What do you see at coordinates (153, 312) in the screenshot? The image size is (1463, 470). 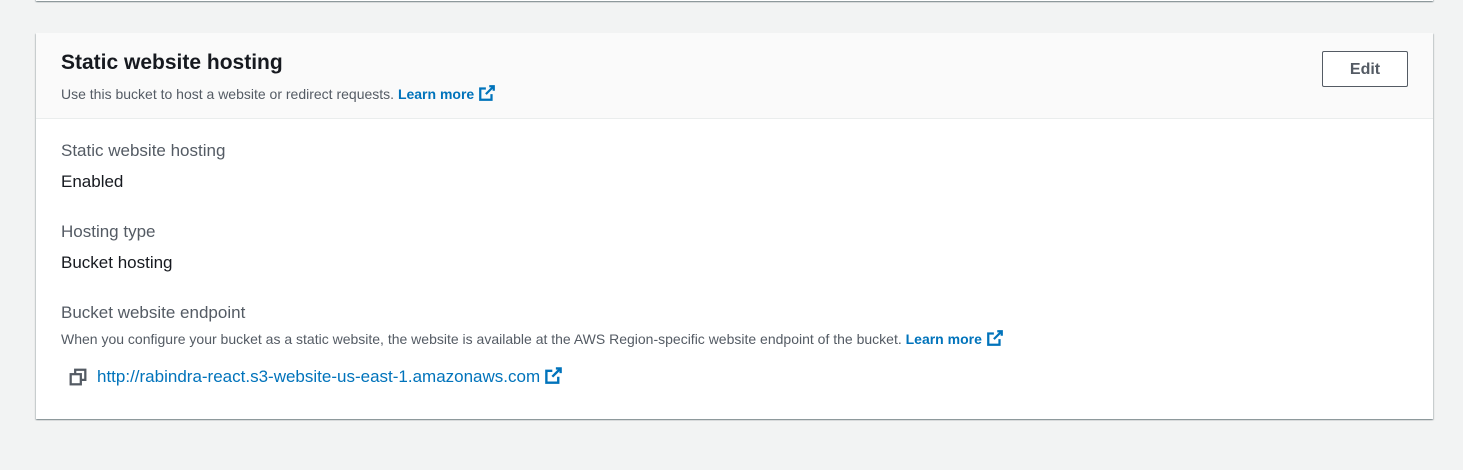 I see `endpoint-label: Bucket website endpoint` at bounding box center [153, 312].